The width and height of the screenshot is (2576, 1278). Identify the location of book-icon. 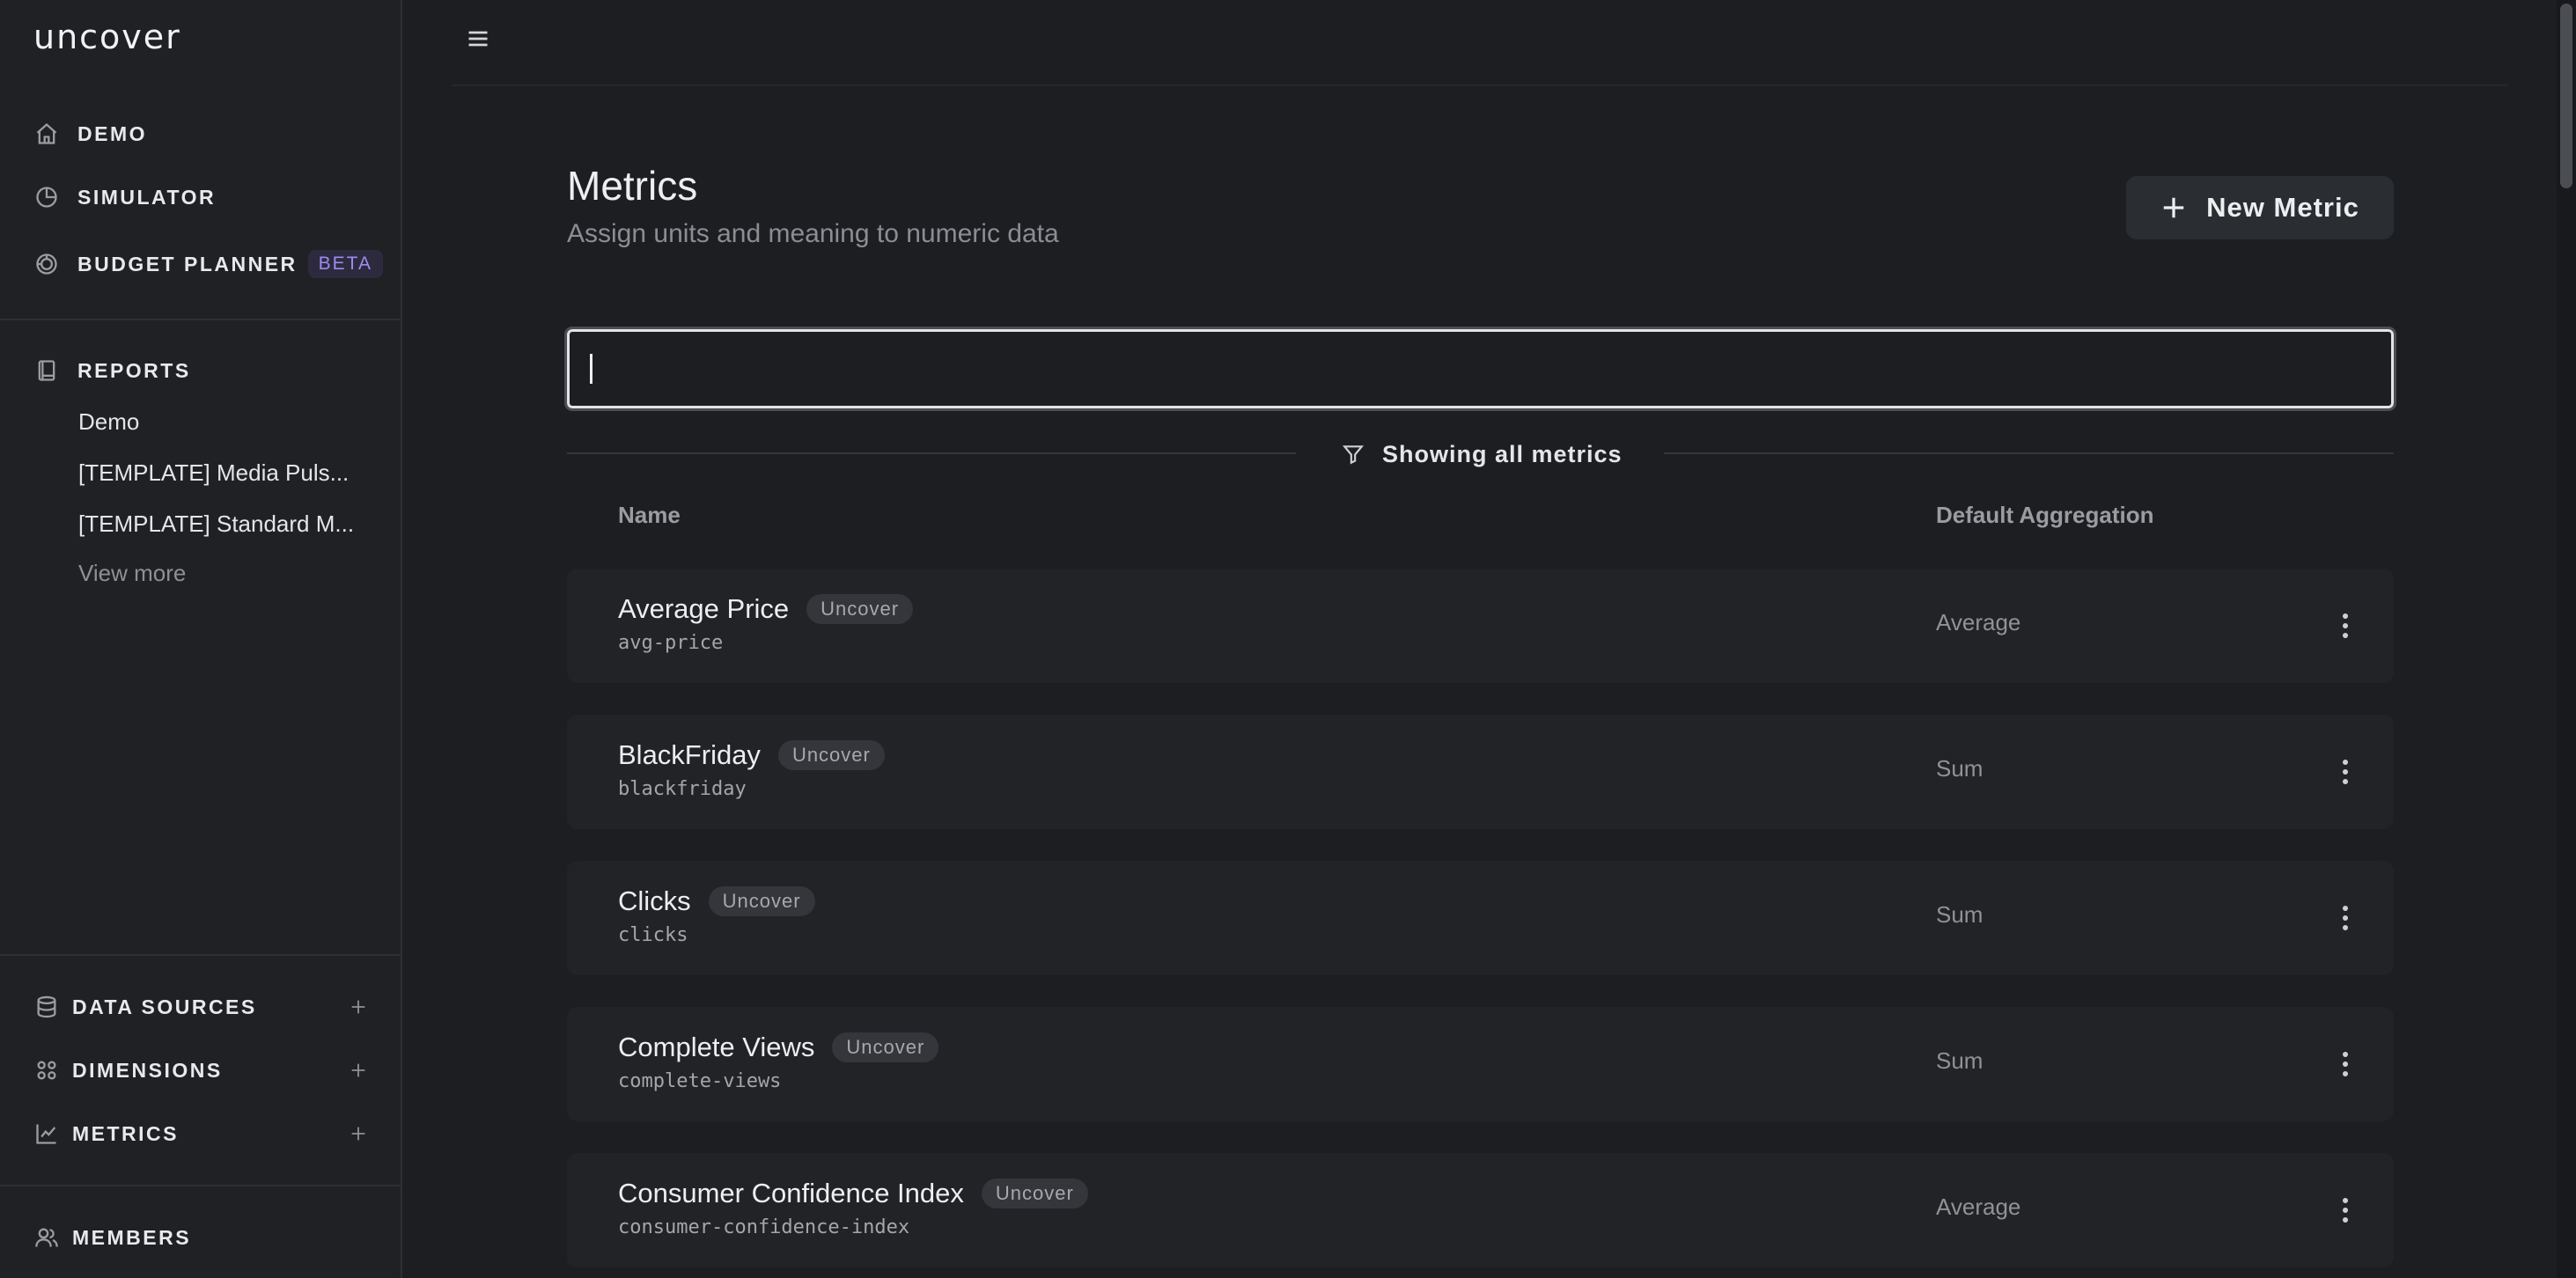
(46, 370).